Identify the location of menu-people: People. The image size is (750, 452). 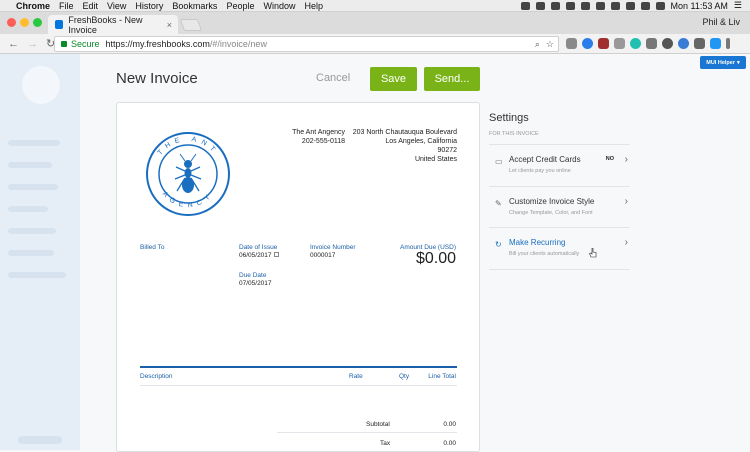
(240, 6).